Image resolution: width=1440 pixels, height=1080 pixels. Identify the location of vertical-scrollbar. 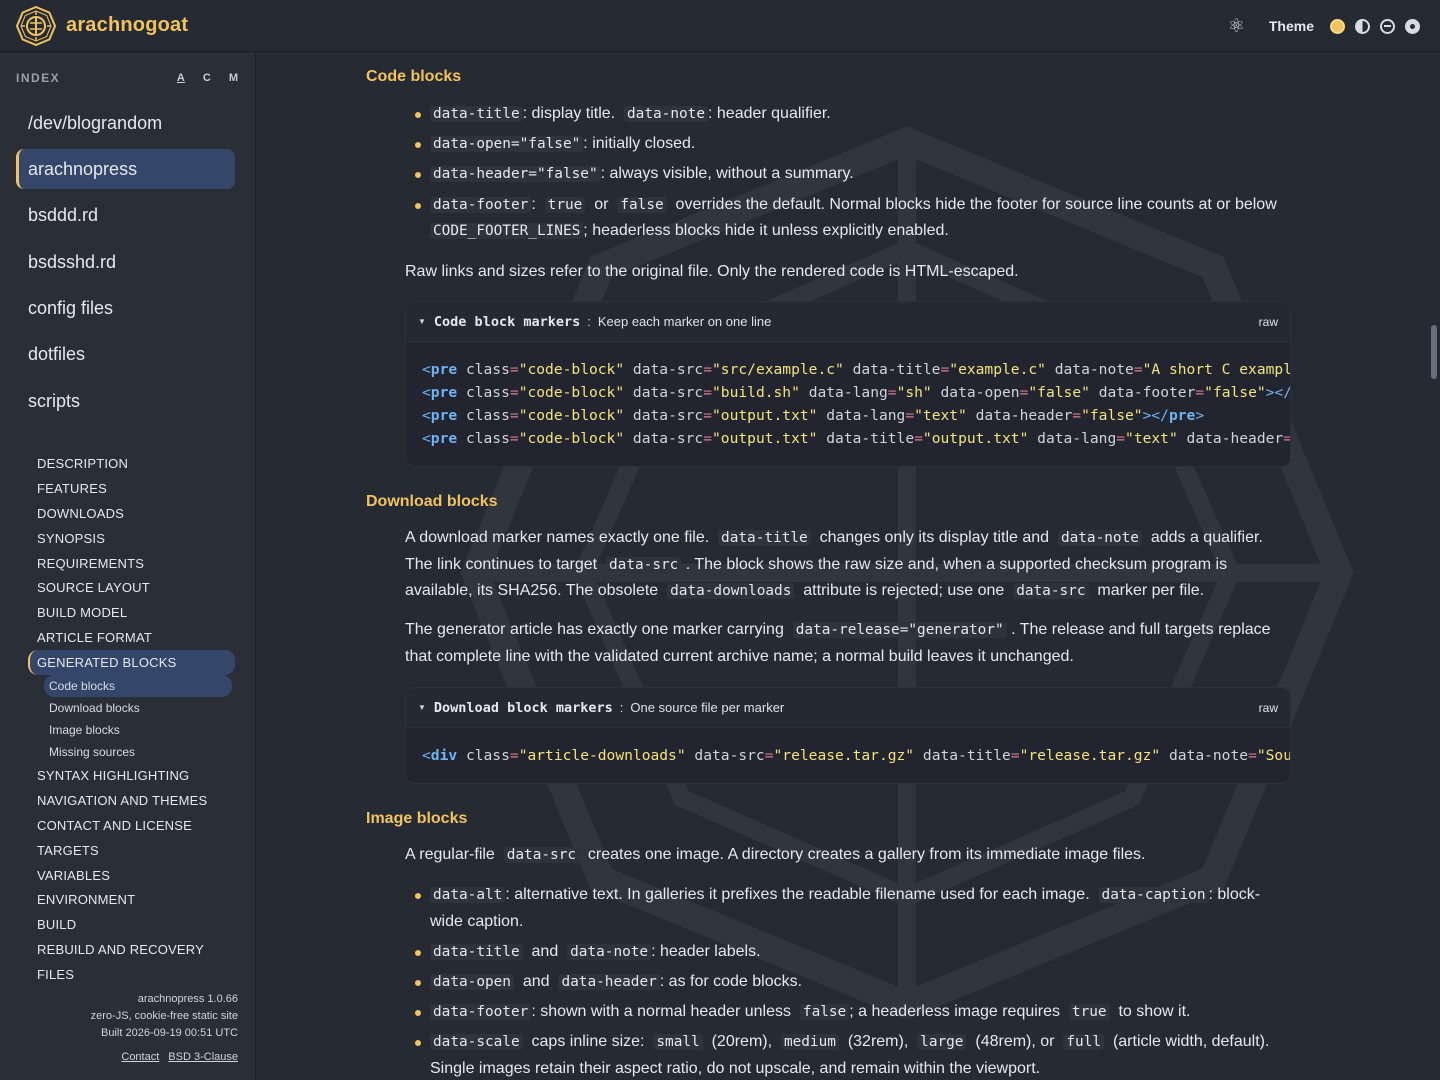
(1433, 566).